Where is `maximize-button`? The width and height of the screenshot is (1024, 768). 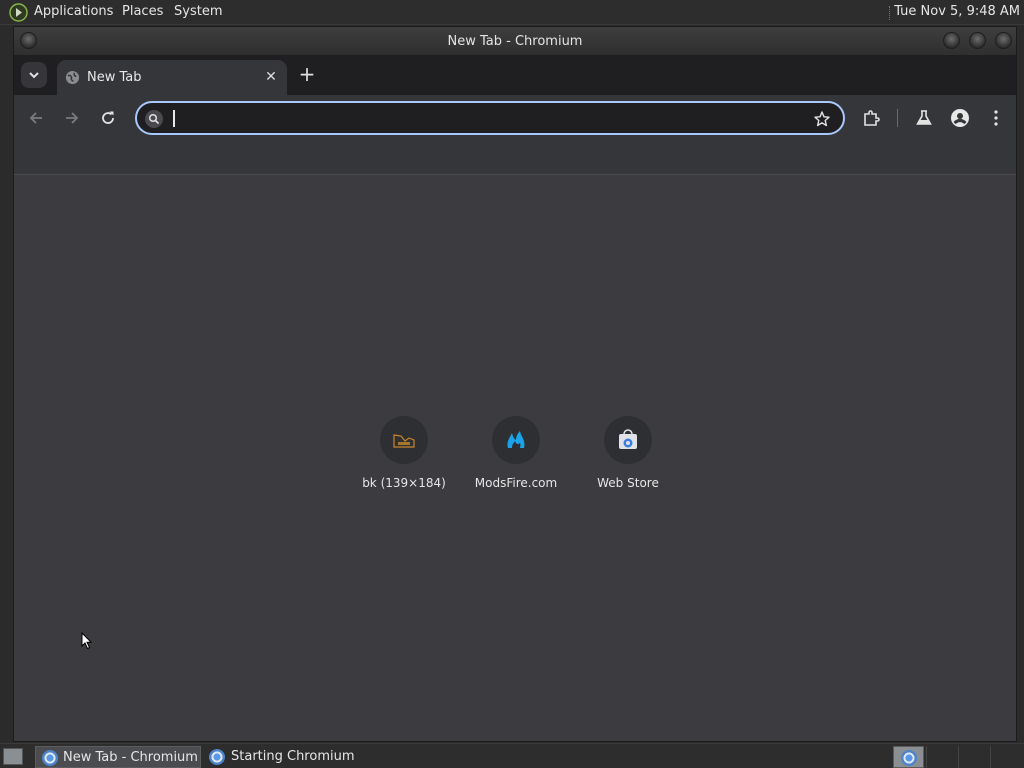 maximize-button is located at coordinates (977, 40).